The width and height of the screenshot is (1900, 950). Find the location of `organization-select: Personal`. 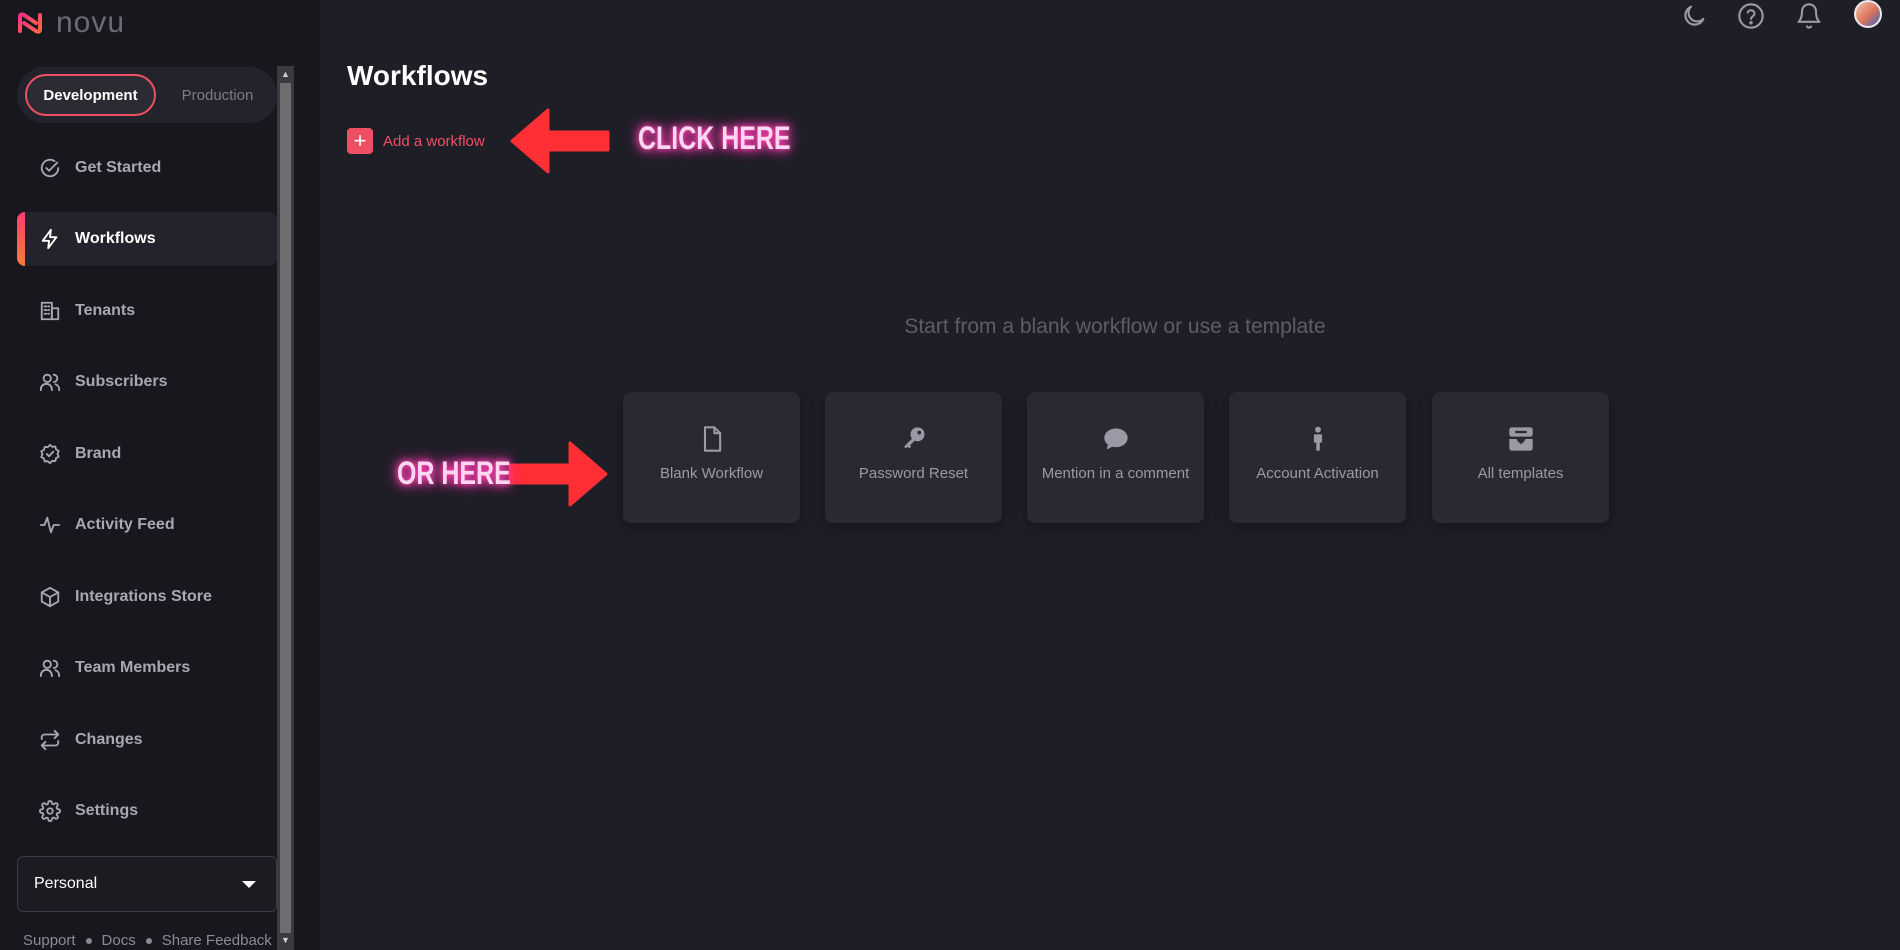

organization-select: Personal is located at coordinates (147, 884).